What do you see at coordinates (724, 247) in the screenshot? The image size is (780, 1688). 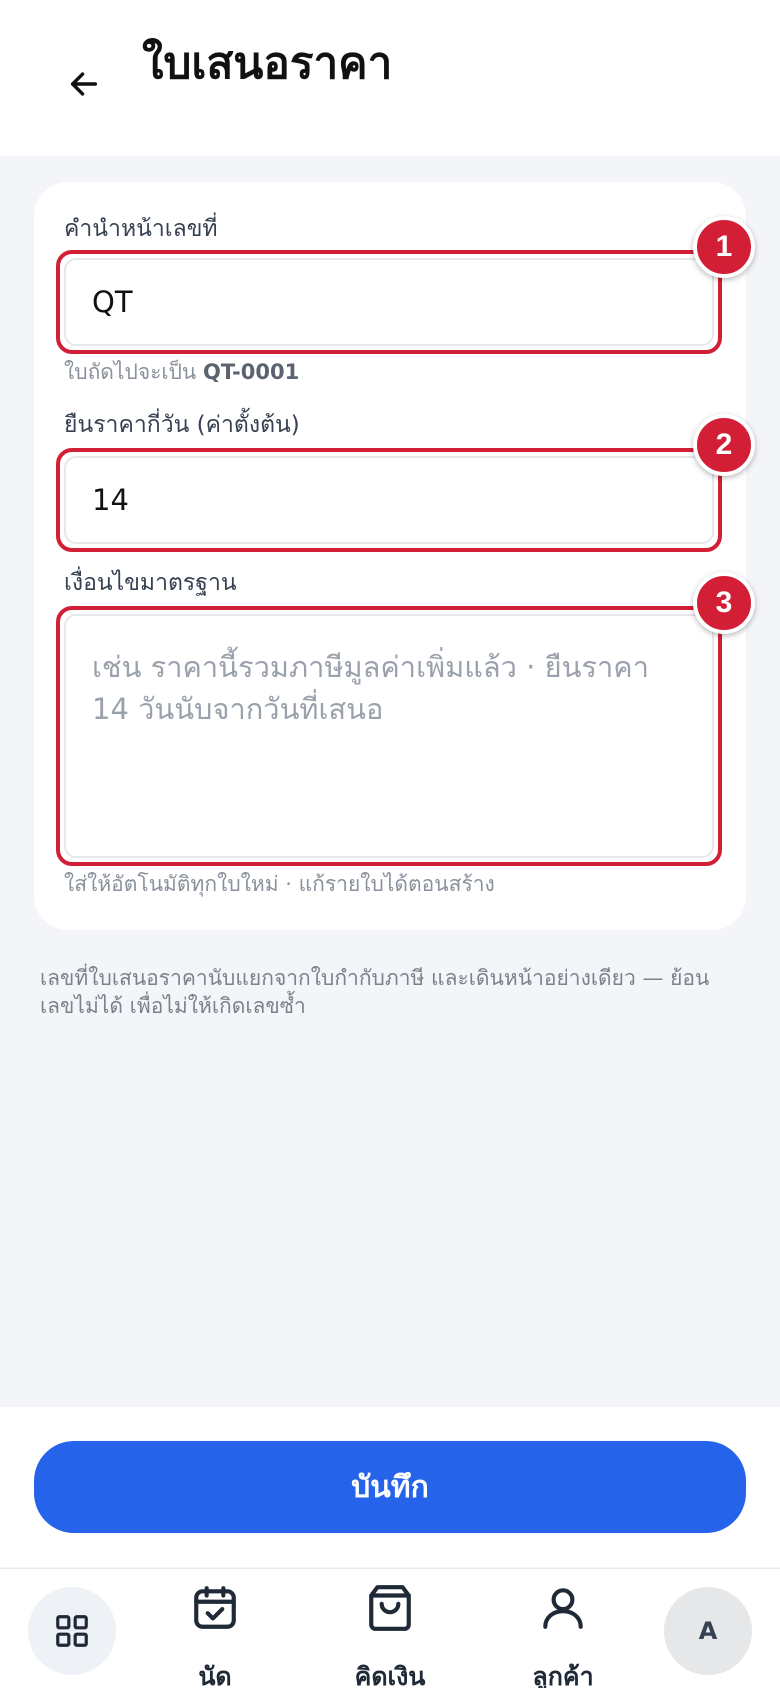 I see `callout-badge-1: 1` at bounding box center [724, 247].